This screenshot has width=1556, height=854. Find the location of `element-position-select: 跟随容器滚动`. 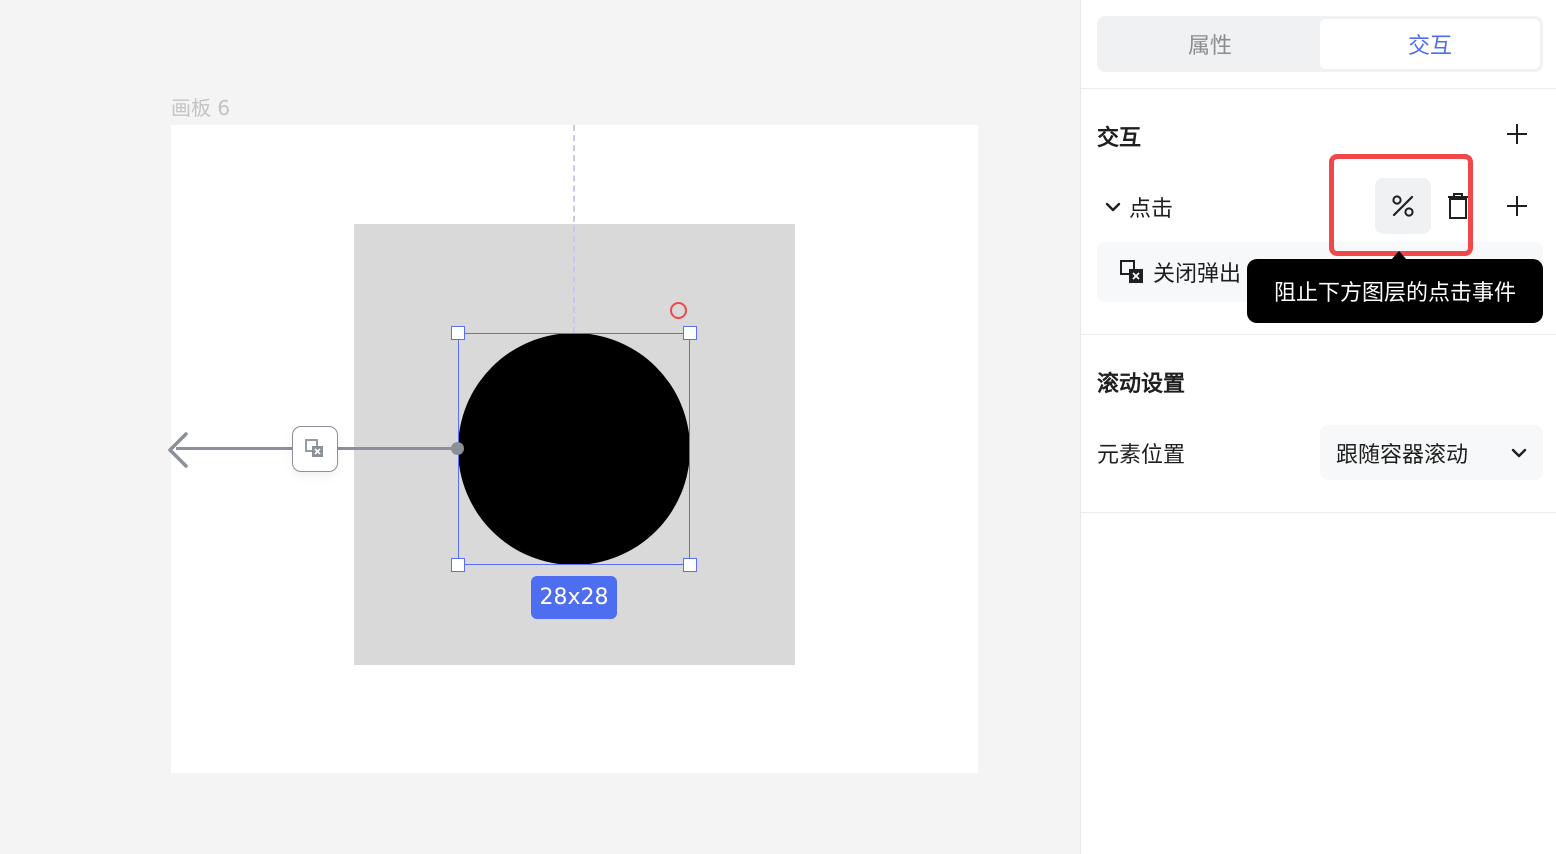

element-position-select: 跟随容器滚动 is located at coordinates (1431, 452).